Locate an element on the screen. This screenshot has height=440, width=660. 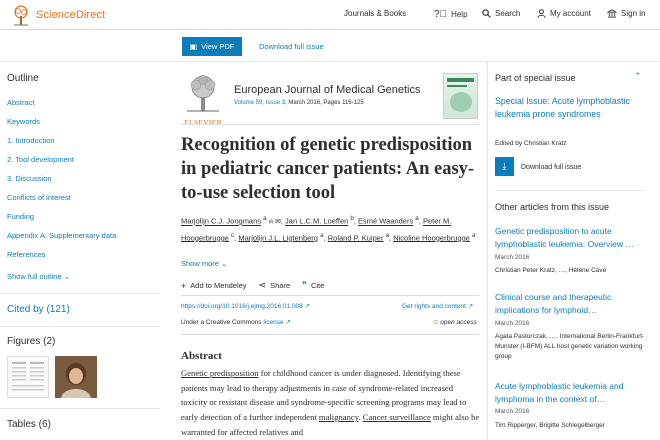
nav-help: ?⃝ Help is located at coordinates (451, 14).